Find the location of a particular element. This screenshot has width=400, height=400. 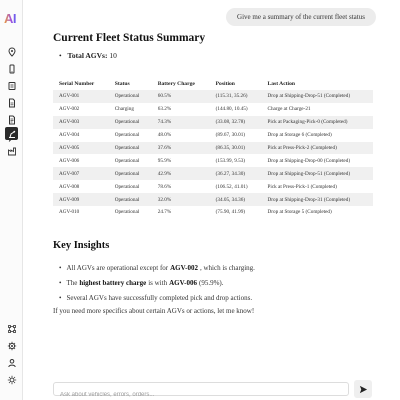

document-lines-icon is located at coordinates (11, 119).